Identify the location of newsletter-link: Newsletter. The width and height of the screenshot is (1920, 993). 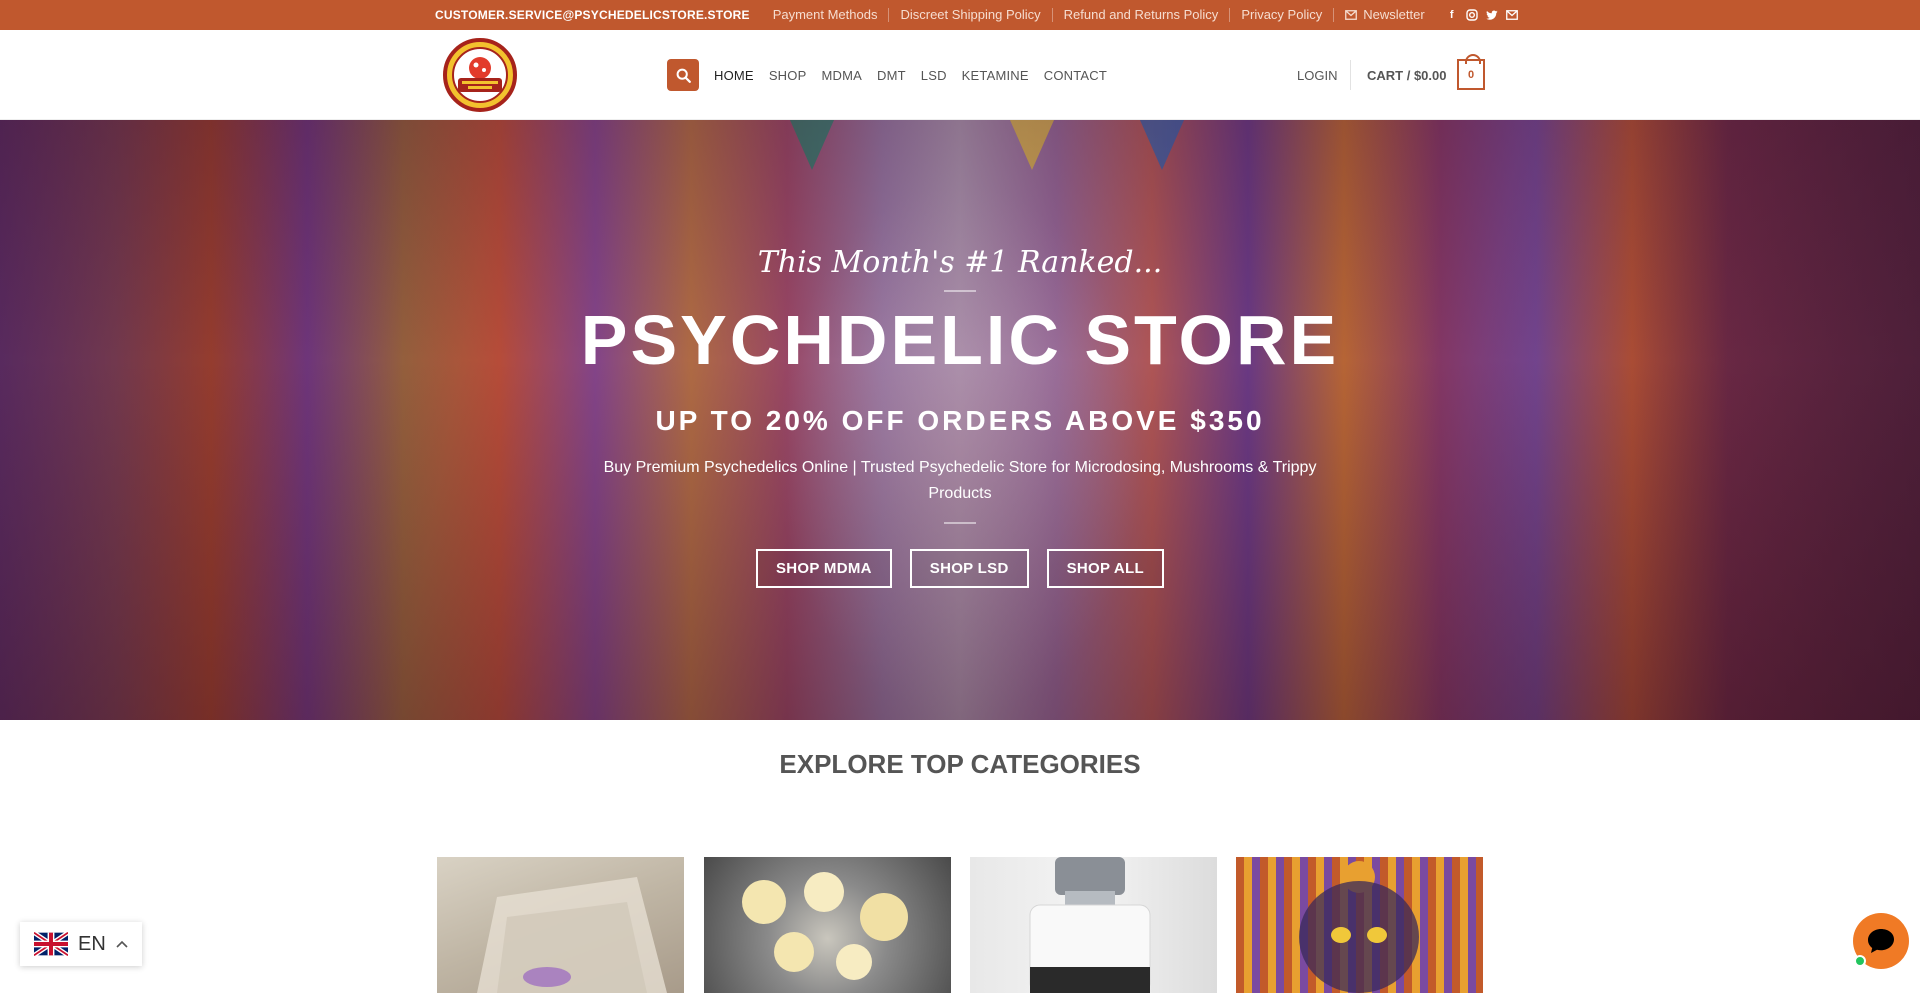
(1384, 15).